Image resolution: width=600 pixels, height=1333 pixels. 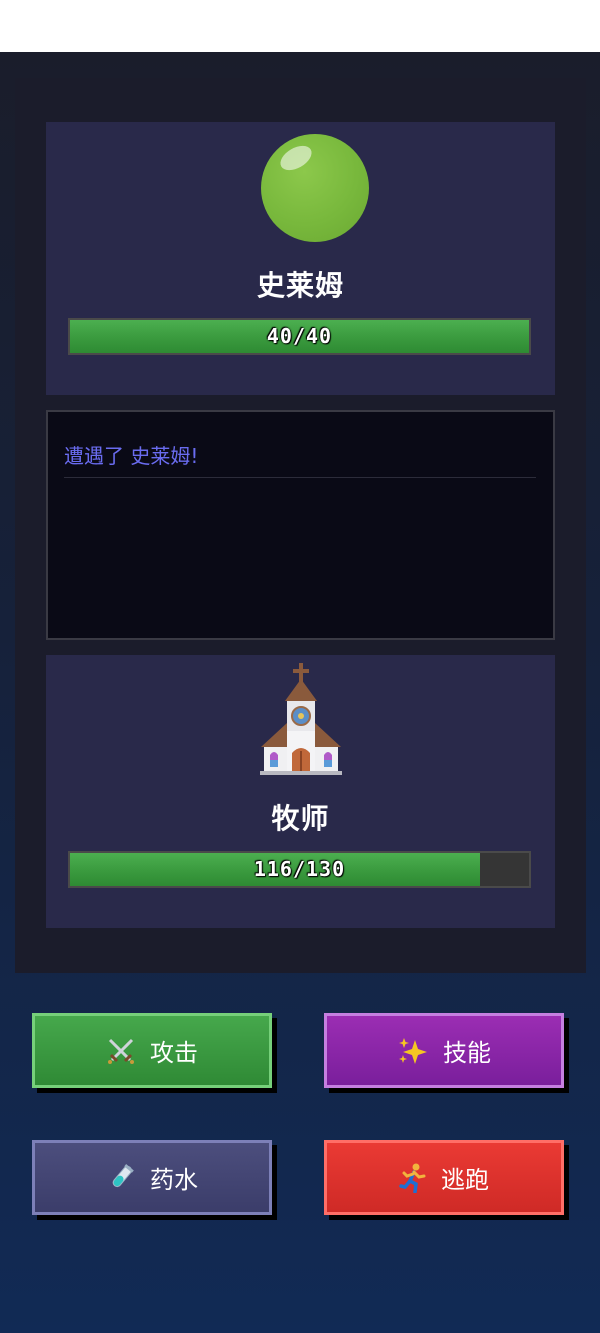 What do you see at coordinates (300, 721) in the screenshot?
I see `church-icon` at bounding box center [300, 721].